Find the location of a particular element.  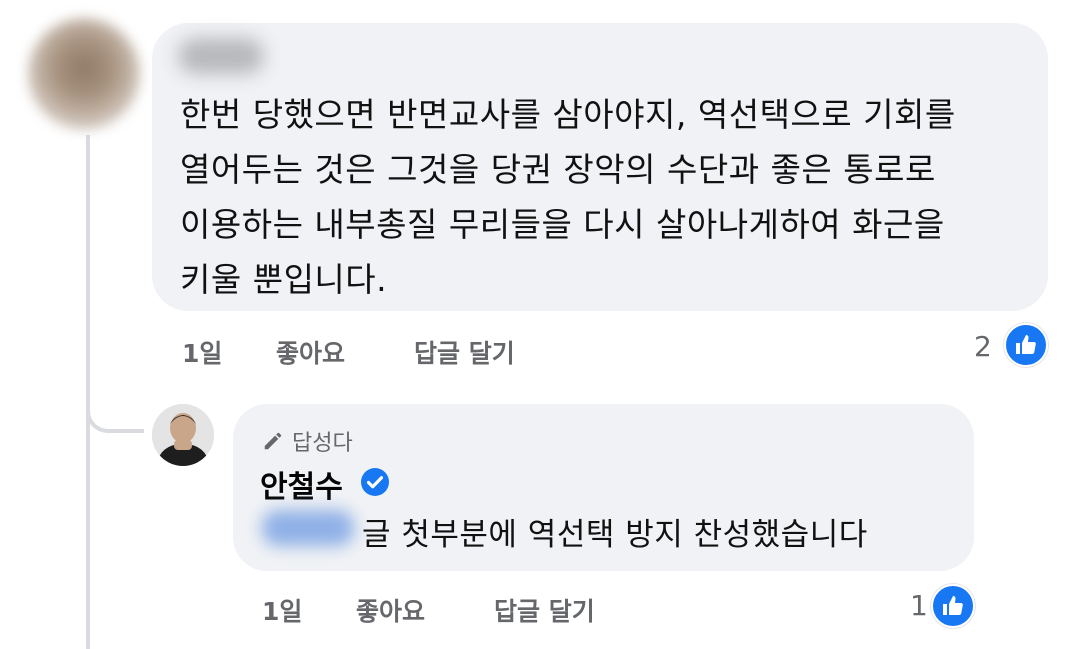

reply-author-avatar is located at coordinates (183, 435).